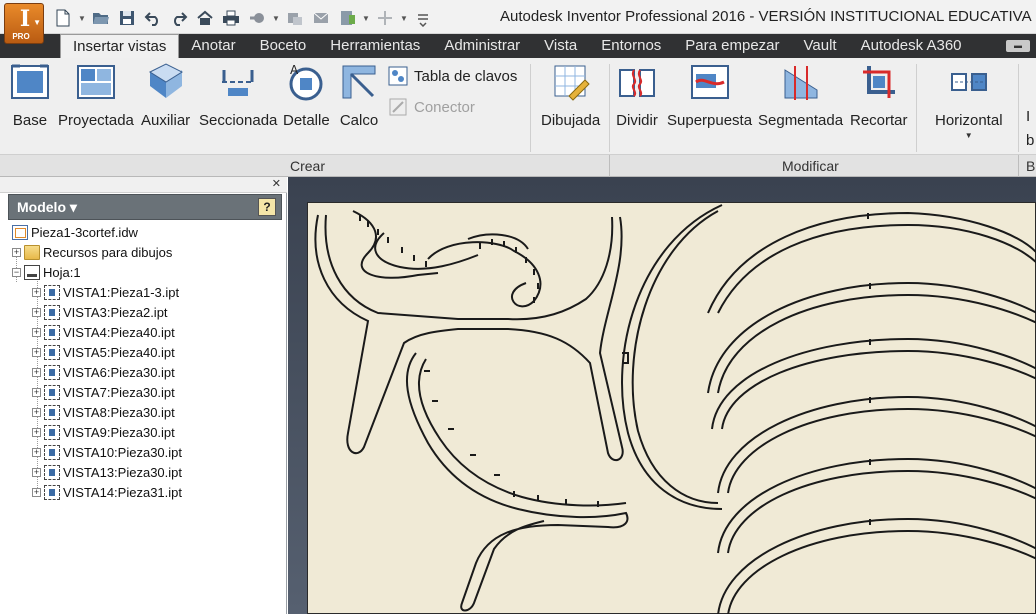  I want to click on tree-node-view: + VISTA4:Pieza40.ipt, so click(147, 332).